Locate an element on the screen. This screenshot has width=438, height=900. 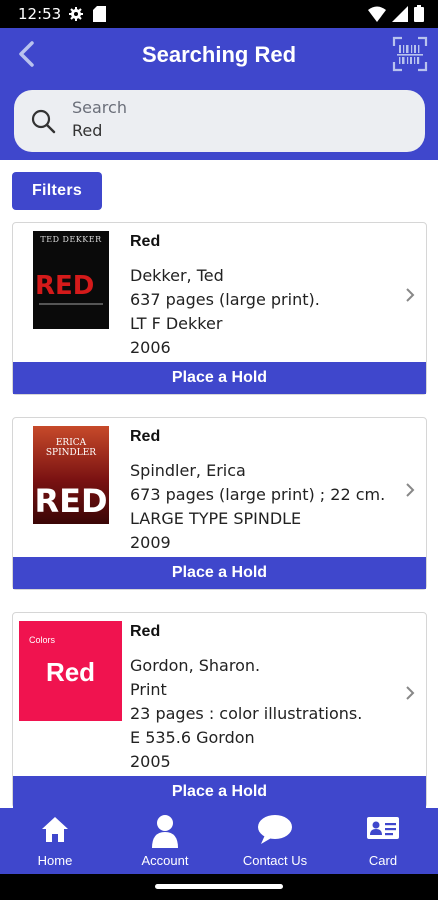
id-card-icon is located at coordinates (383, 828).